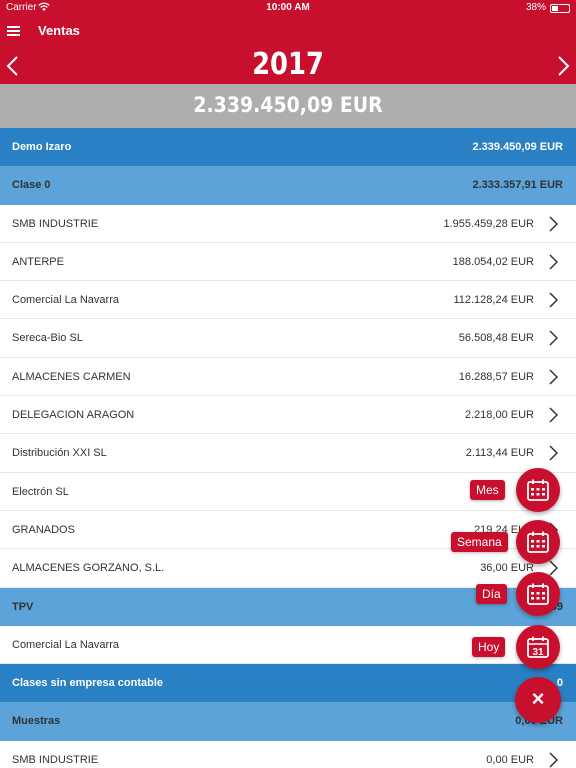  I want to click on month-calendar-button, so click(538, 490).